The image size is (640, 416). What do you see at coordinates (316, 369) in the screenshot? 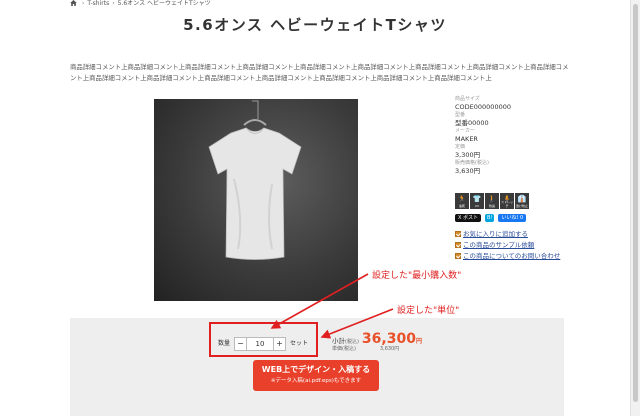
I see `cta-main-label: WEB上でデザイン・入稿する` at bounding box center [316, 369].